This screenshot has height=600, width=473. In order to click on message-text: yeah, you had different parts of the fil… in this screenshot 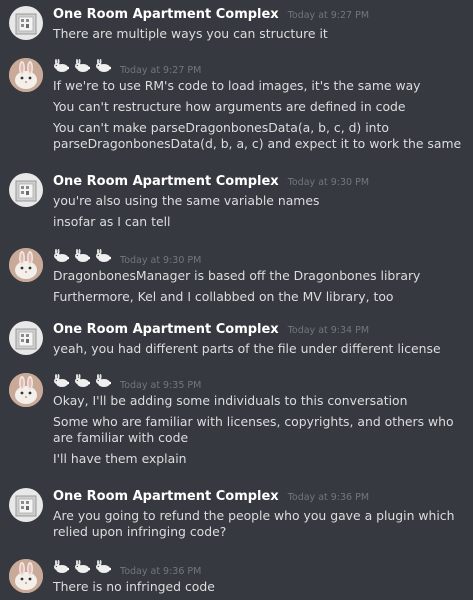, I will do `click(247, 348)`.